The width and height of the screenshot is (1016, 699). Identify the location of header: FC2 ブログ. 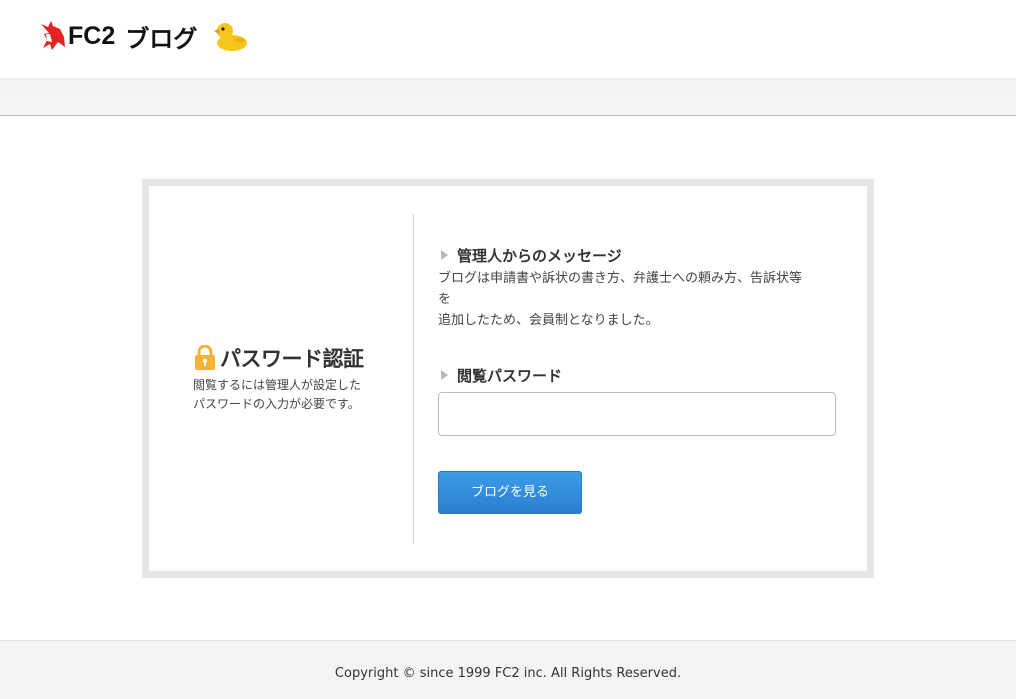
(508, 39).